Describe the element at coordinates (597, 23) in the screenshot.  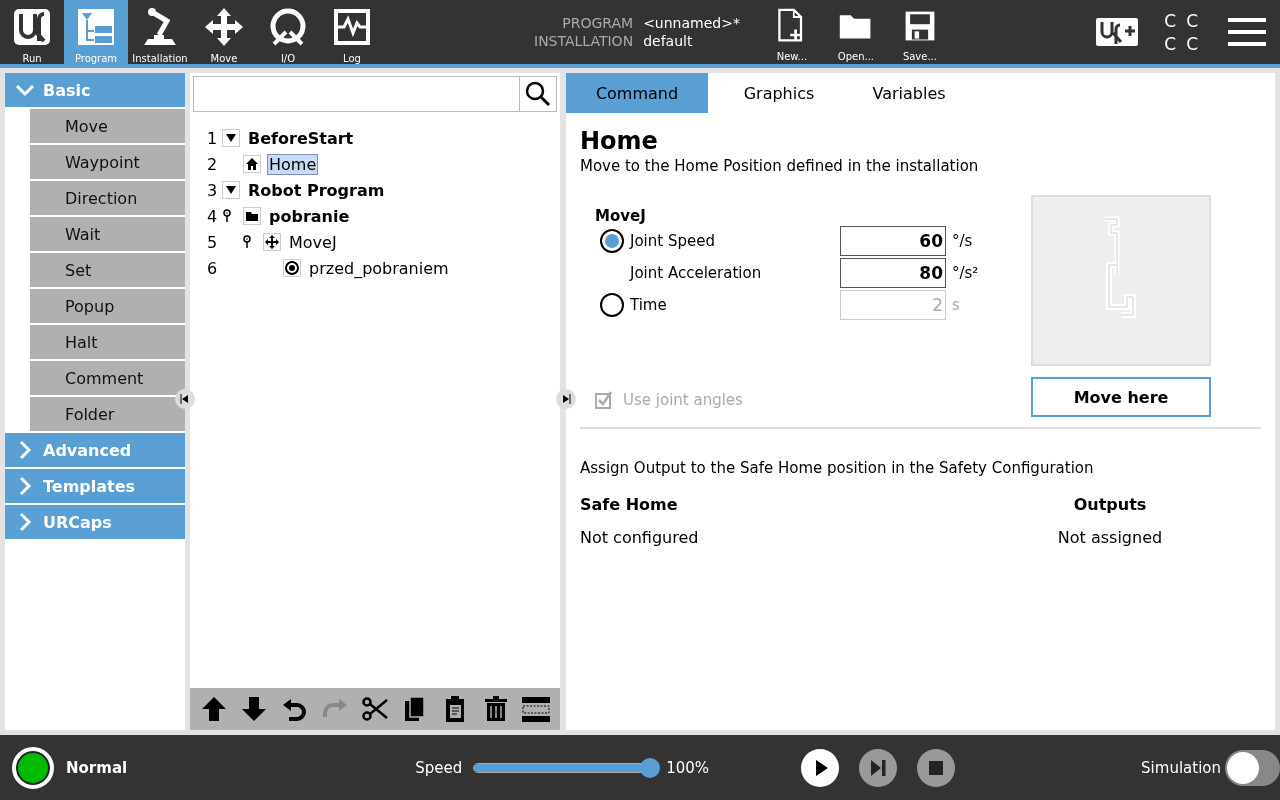
I see `program-label: PROGRAM` at that location.